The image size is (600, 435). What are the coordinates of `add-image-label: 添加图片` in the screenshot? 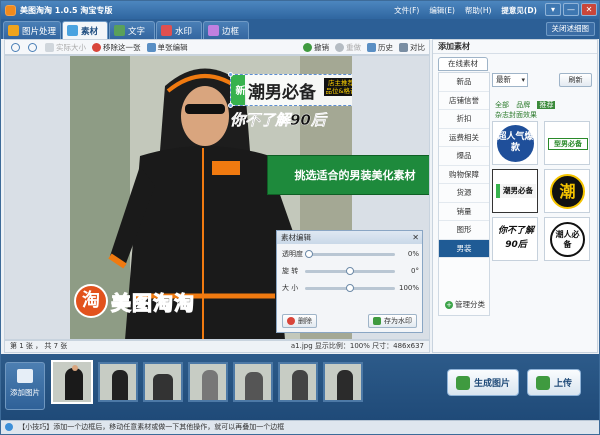 It's located at (25, 392).